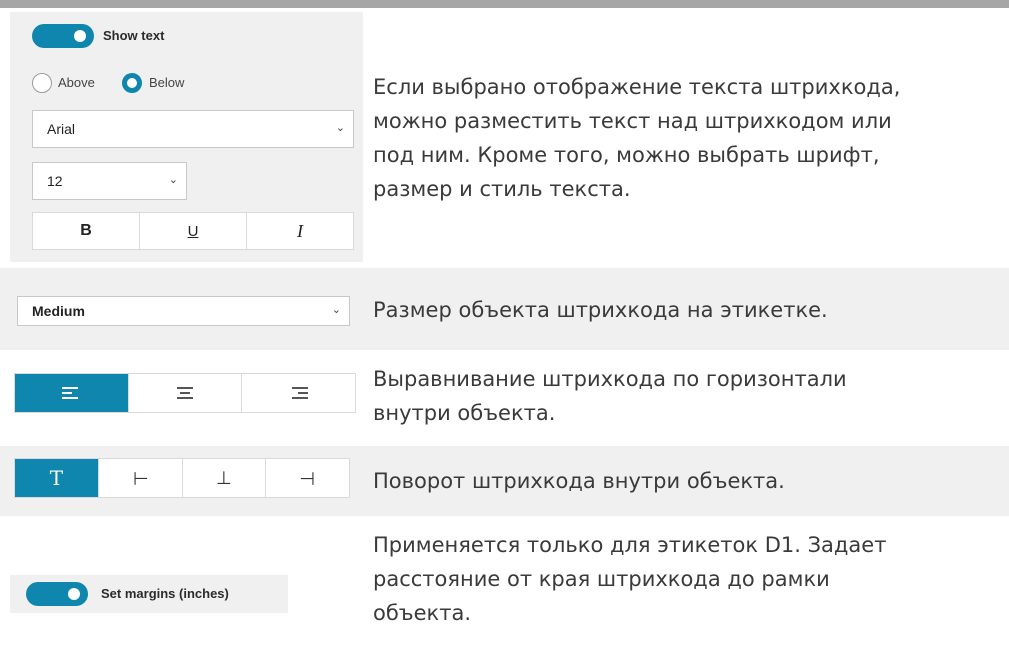  Describe the element at coordinates (132, 83) in the screenshot. I see `below-radio` at that location.